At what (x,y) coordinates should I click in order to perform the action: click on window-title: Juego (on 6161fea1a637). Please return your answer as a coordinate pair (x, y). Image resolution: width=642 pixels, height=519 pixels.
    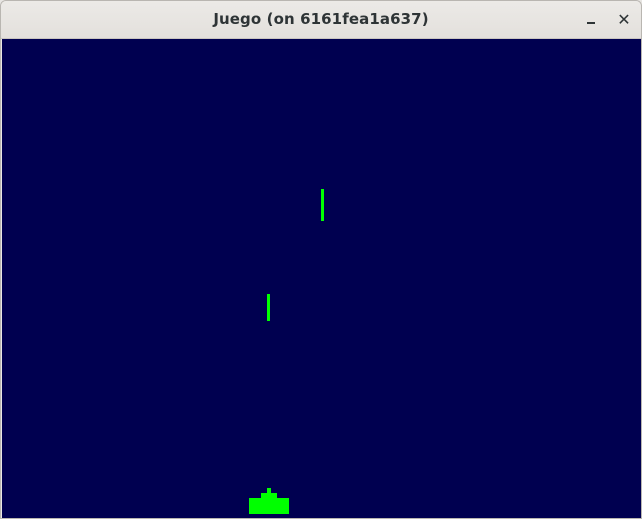
    Looking at the image, I should click on (321, 19).